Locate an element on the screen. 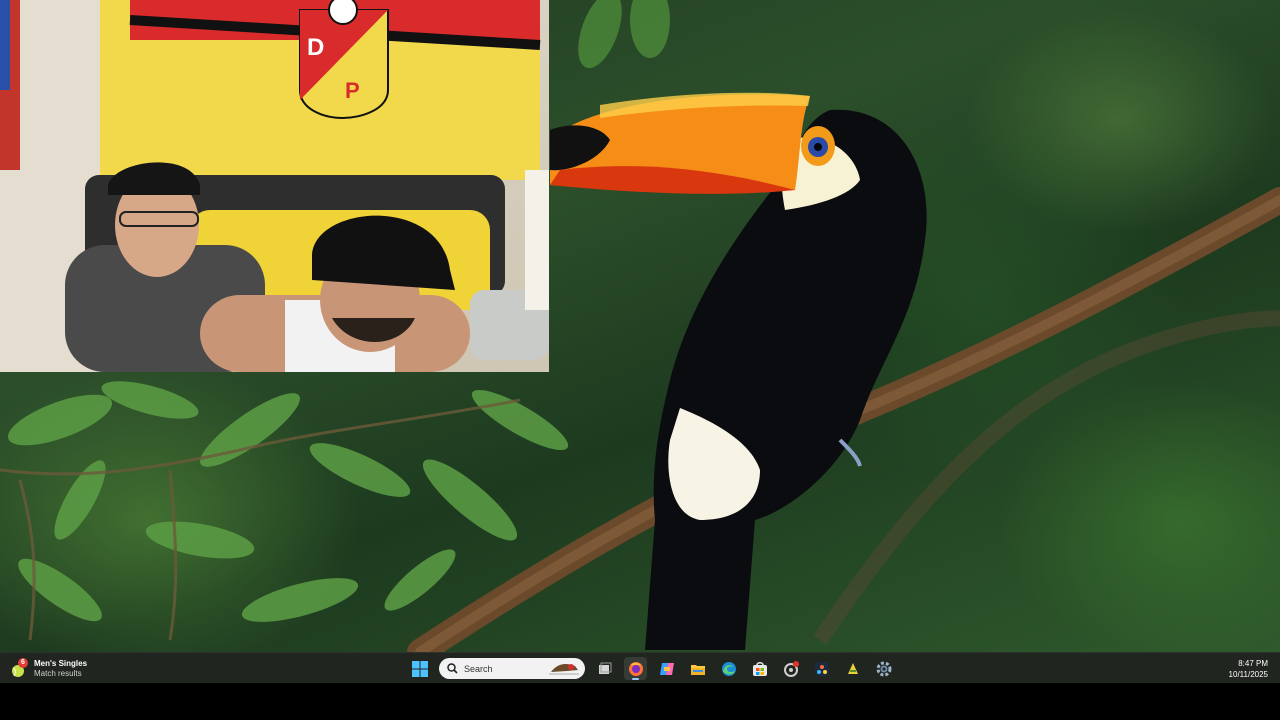  firefox-icon is located at coordinates (635, 668).